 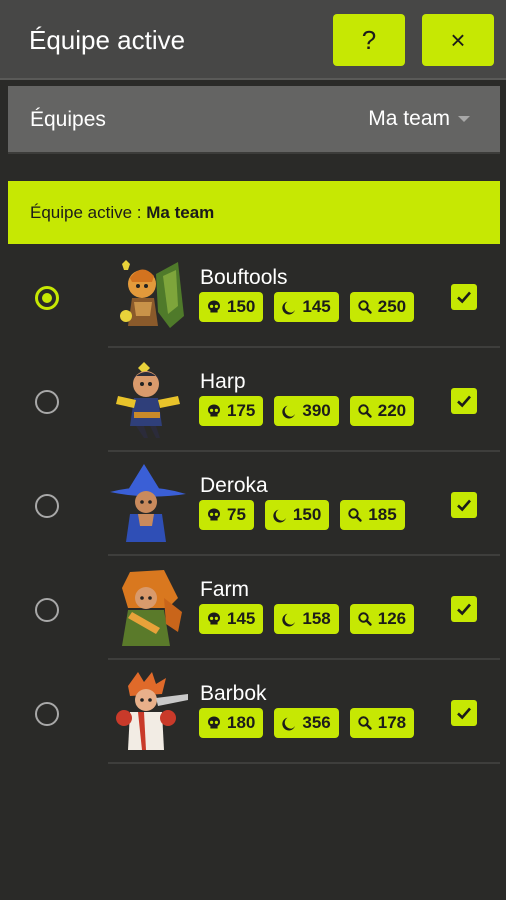 I want to click on stat-skull-value: 175, so click(x=241, y=410).